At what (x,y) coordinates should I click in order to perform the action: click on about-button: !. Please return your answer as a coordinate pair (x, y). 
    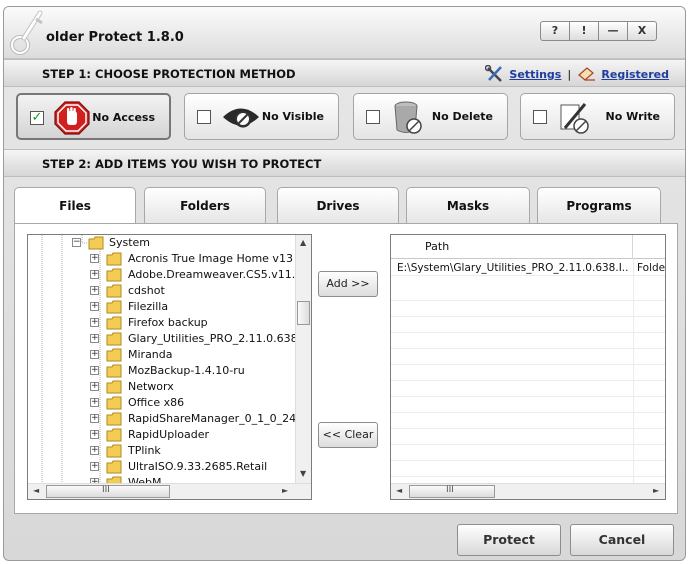
    Looking at the image, I should click on (584, 31).